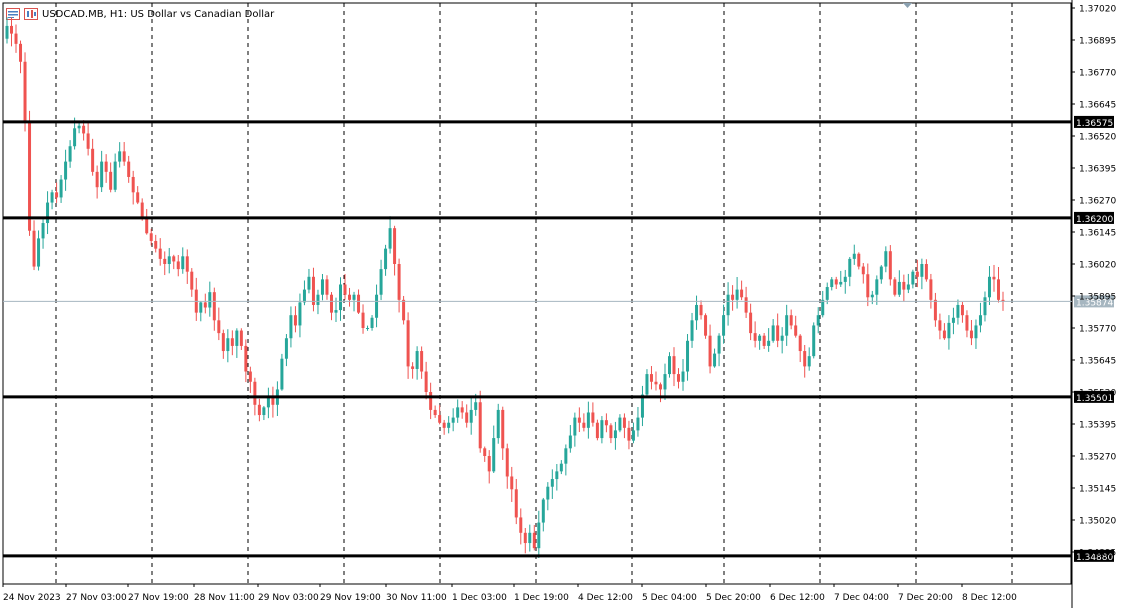  I want to click on y-tick-label-4: 1.36520, so click(1097, 138).